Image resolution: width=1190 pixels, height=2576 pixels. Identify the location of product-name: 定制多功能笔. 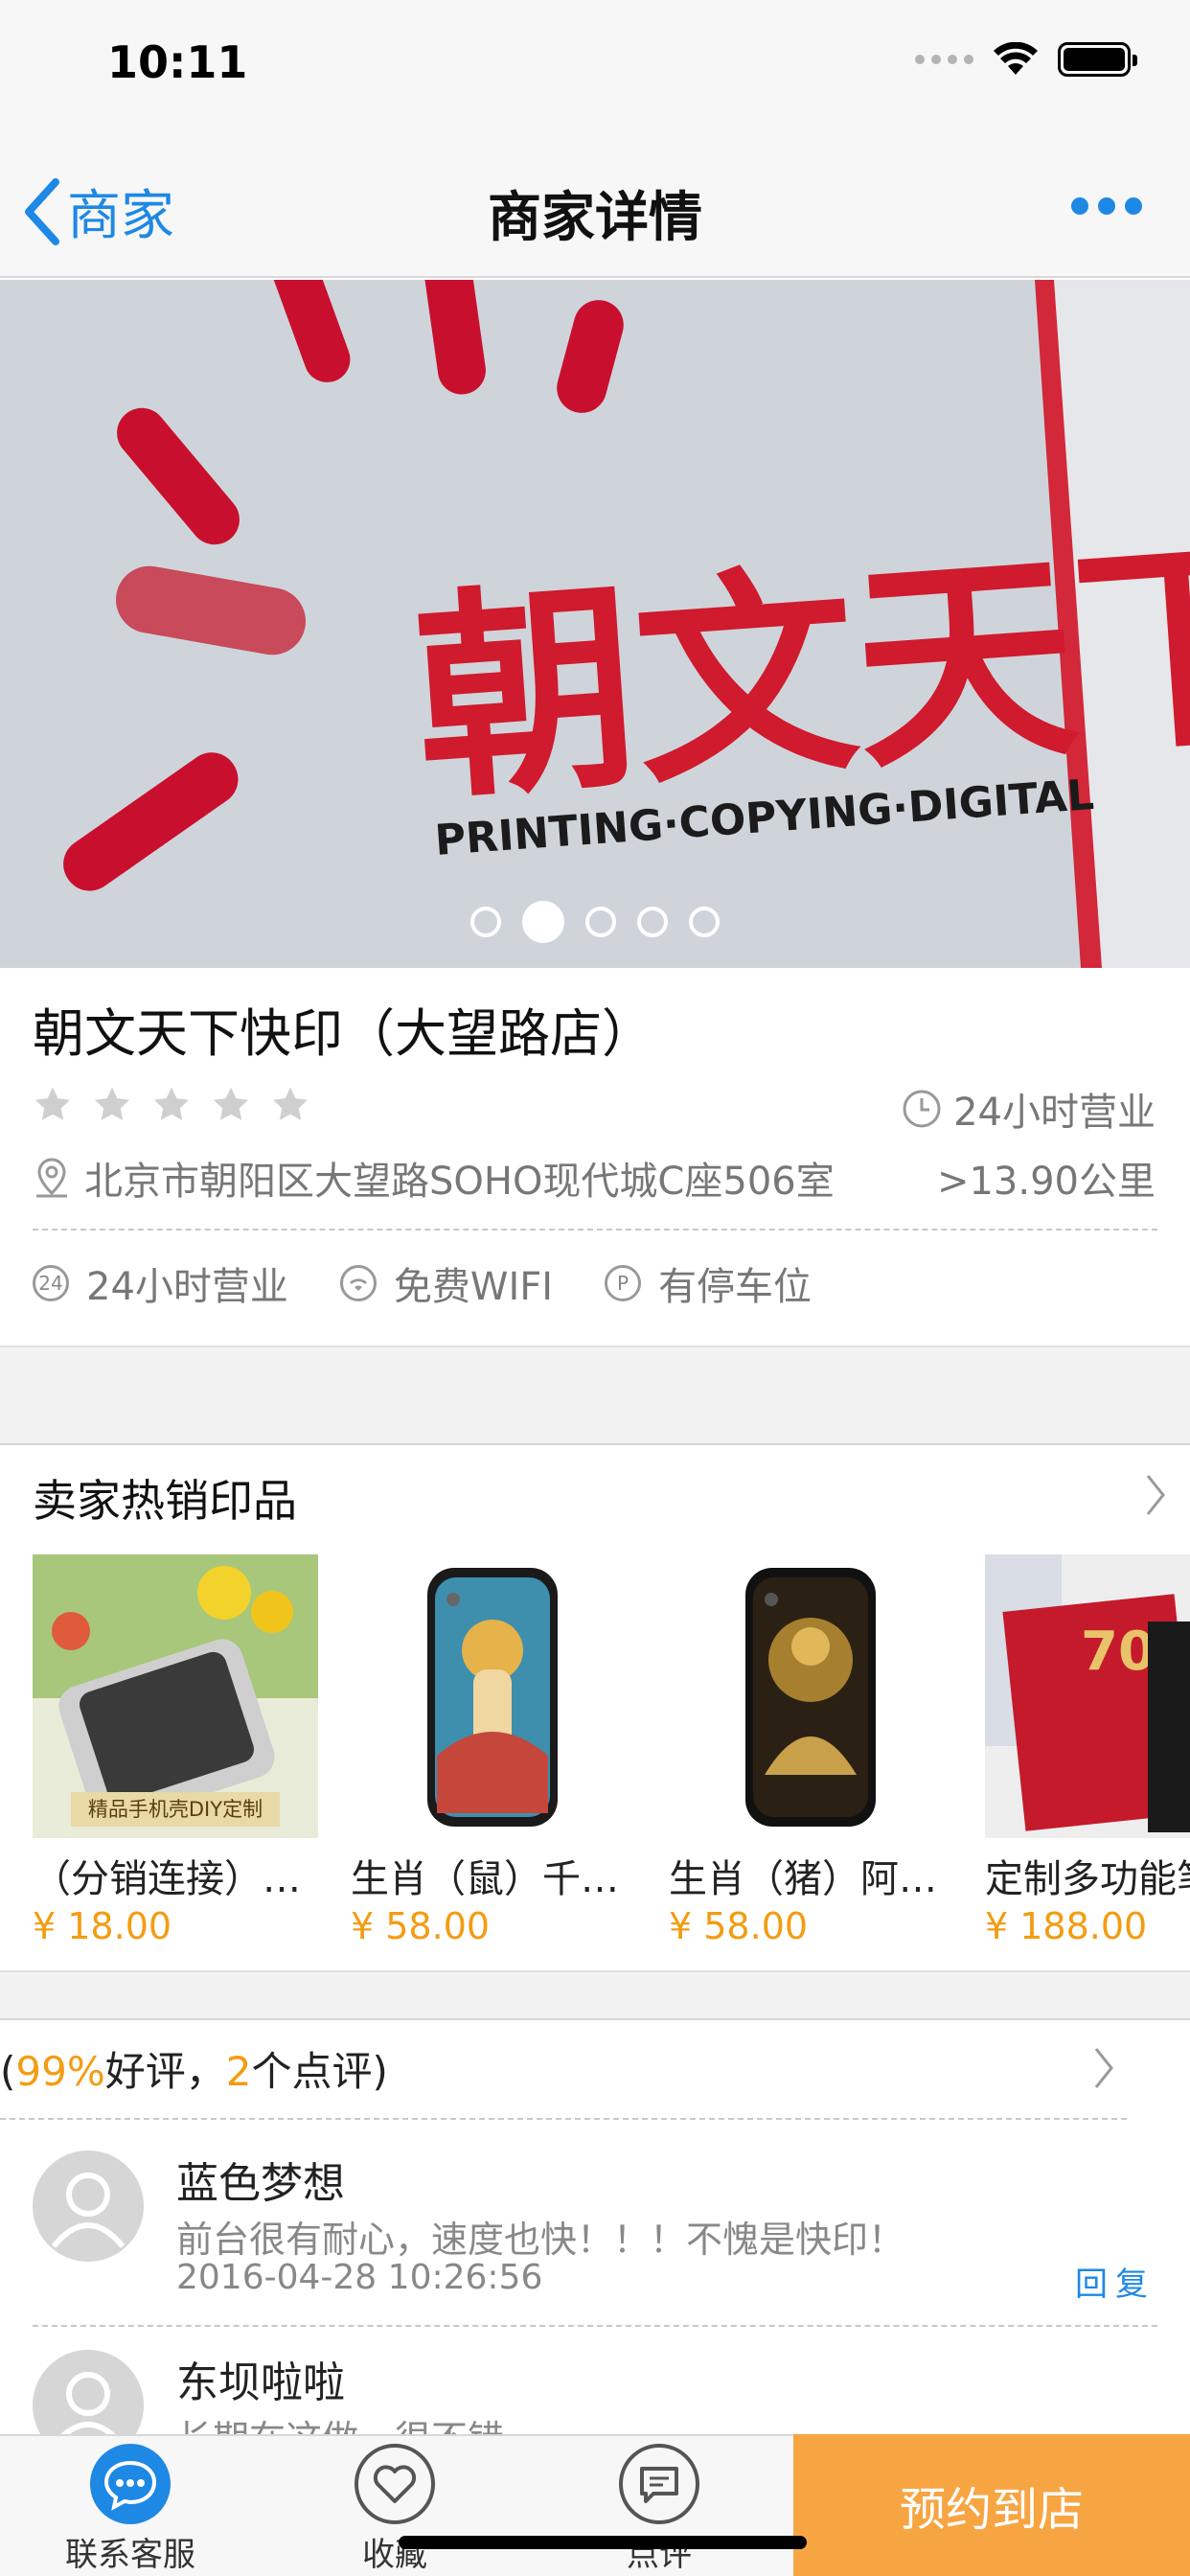
(1088, 1879).